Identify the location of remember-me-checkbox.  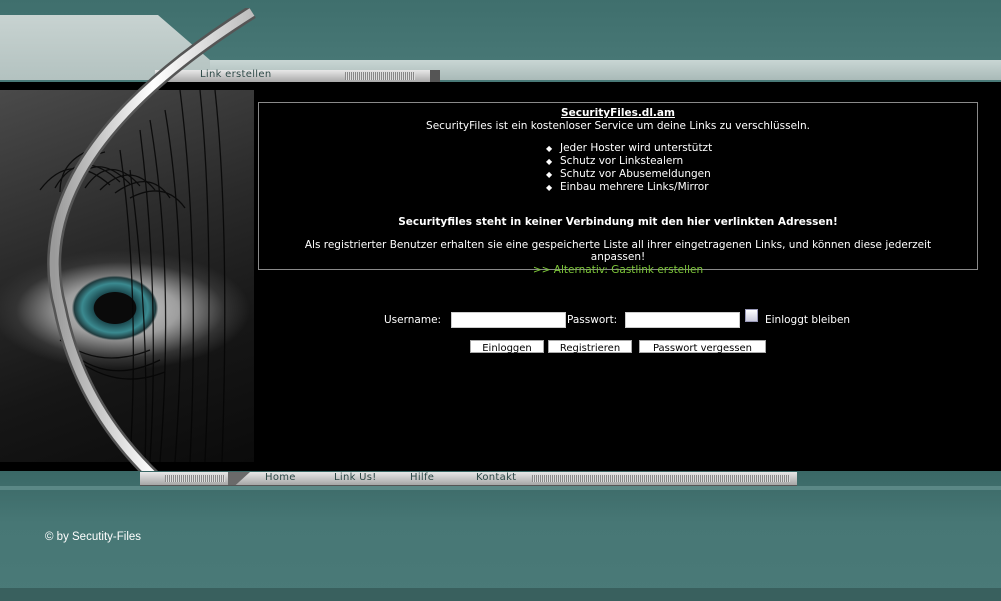
(751, 315).